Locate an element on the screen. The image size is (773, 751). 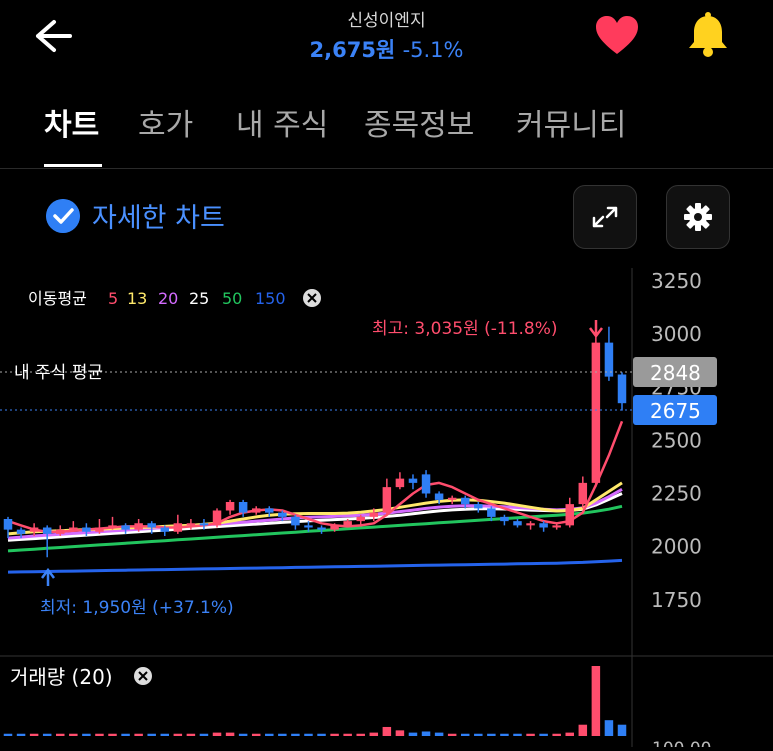
stock-change: -5.1% is located at coordinates (433, 50).